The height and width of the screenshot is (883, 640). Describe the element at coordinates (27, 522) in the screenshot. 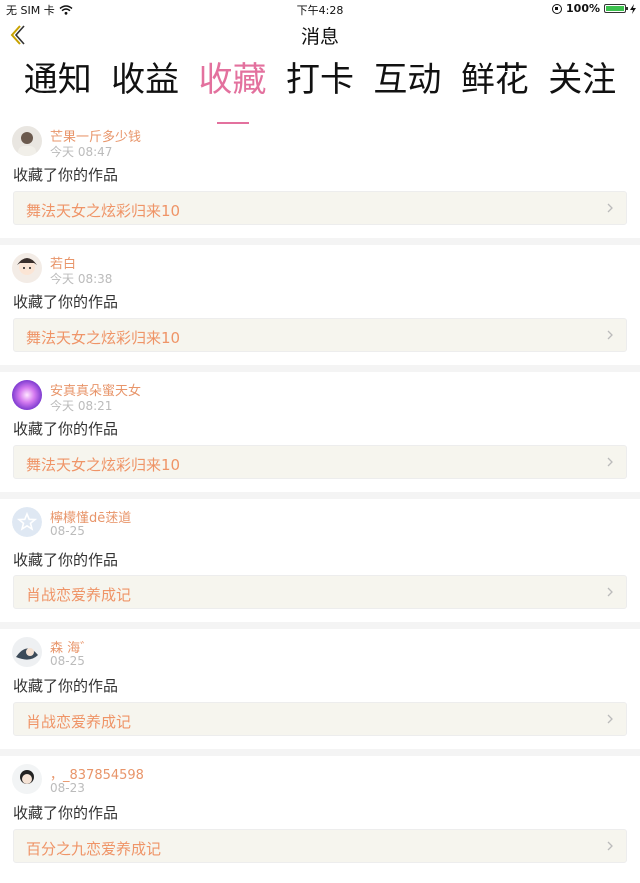

I see `default-star-avatar-icon` at that location.